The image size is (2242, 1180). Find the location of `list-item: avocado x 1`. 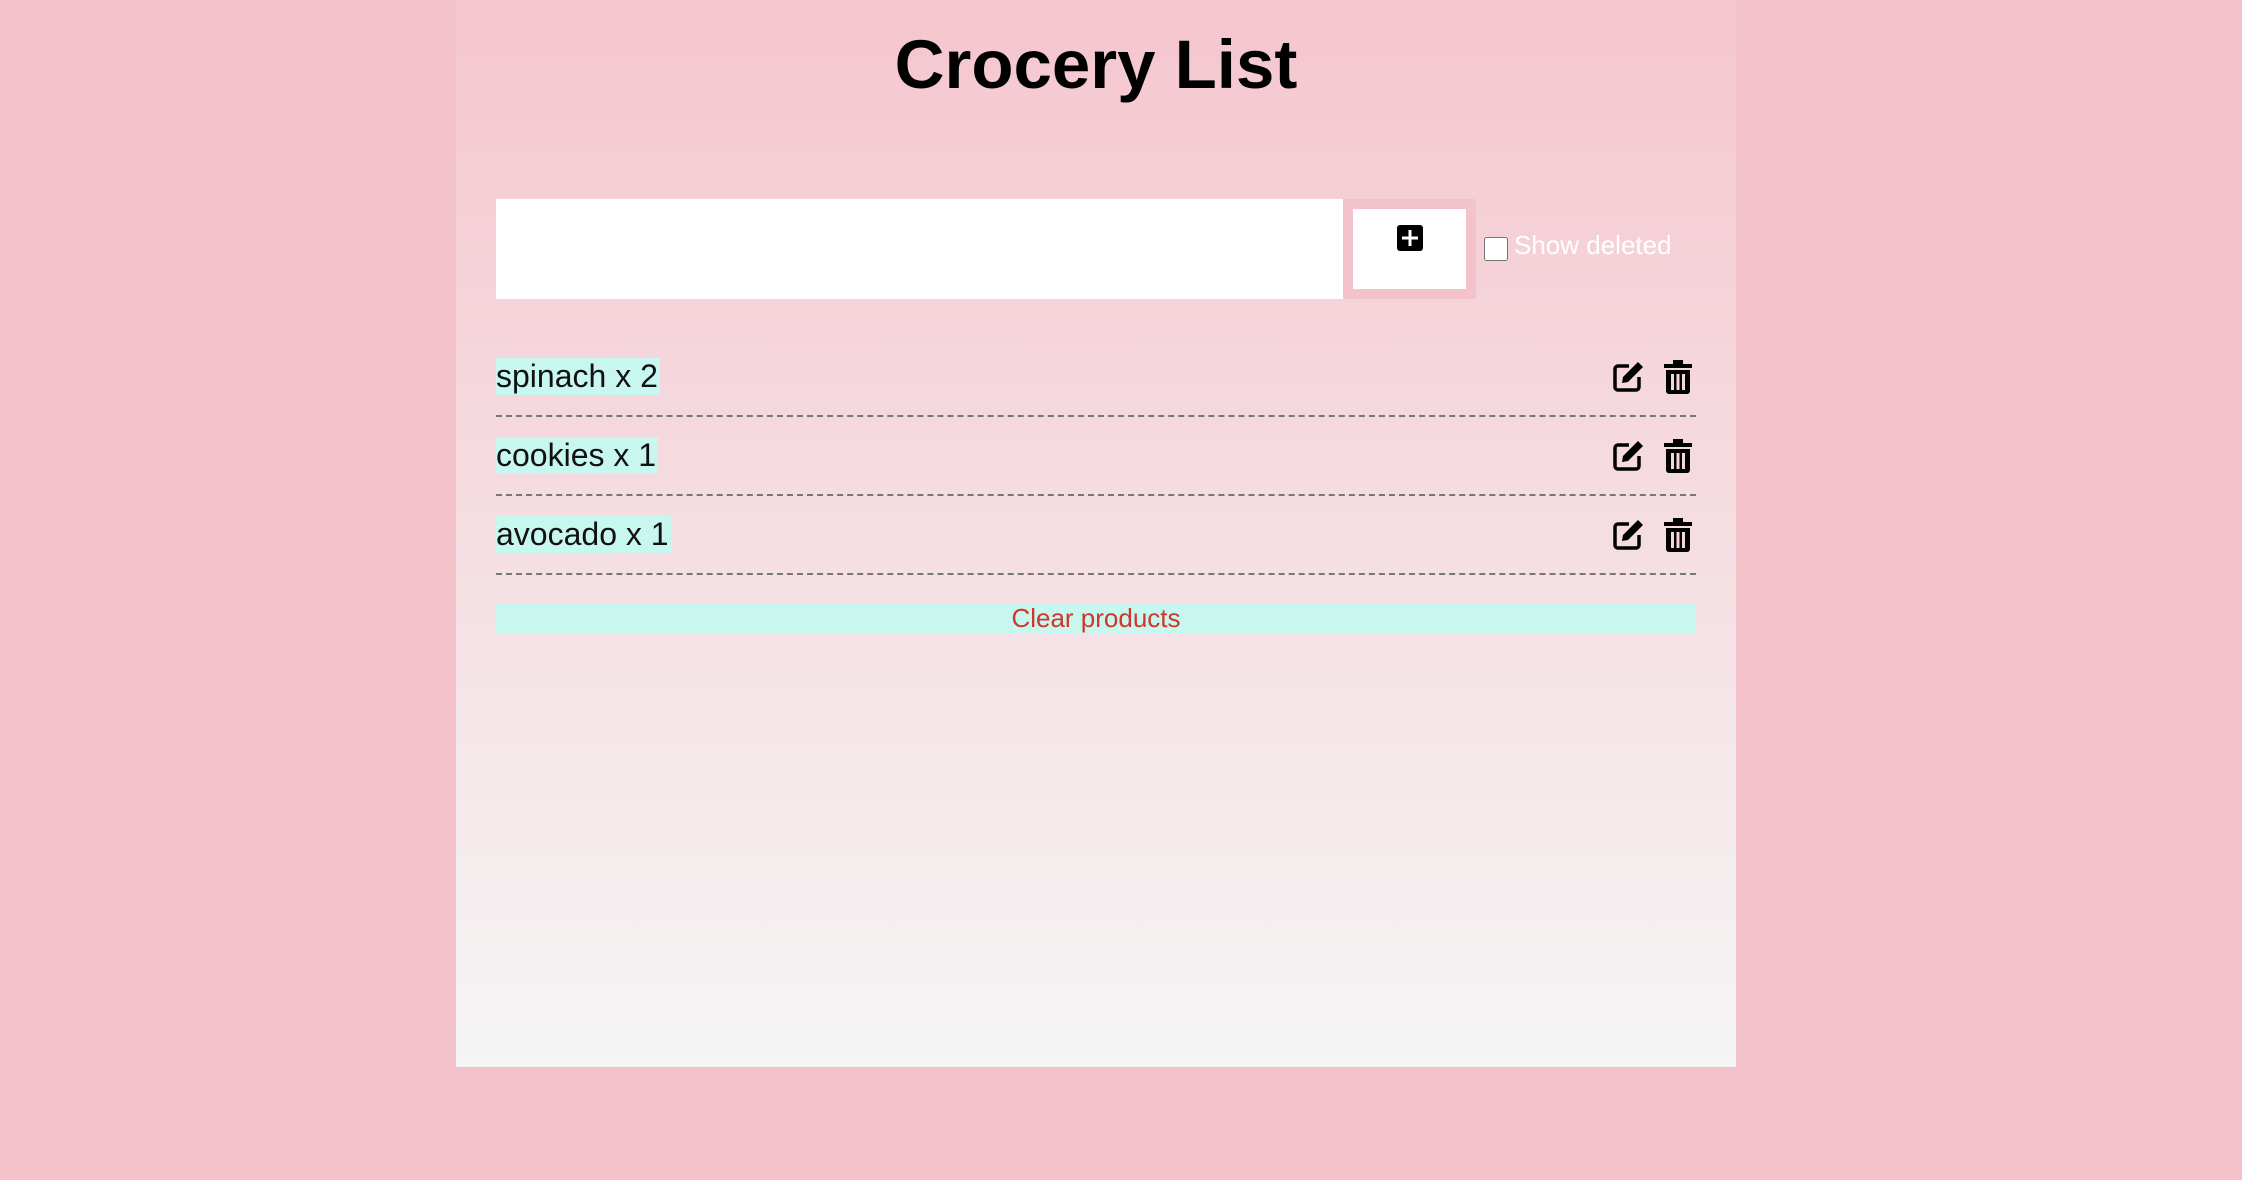

list-item: avocado x 1 is located at coordinates (1096, 535).